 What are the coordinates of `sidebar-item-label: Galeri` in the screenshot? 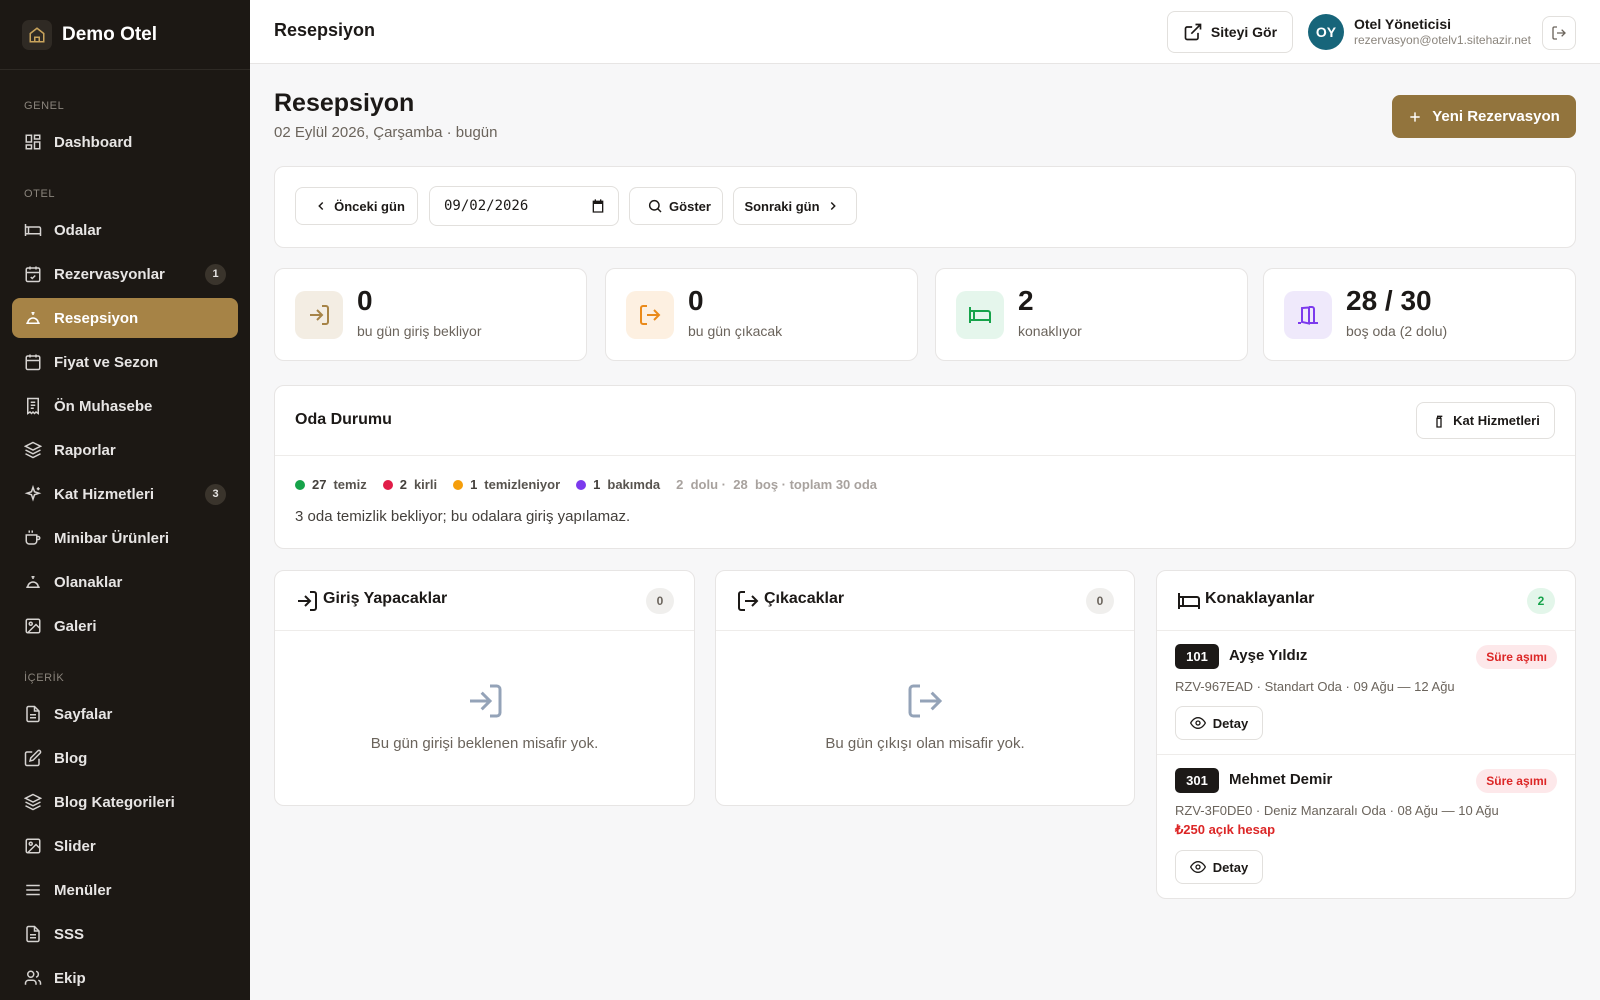 It's located at (75, 626).